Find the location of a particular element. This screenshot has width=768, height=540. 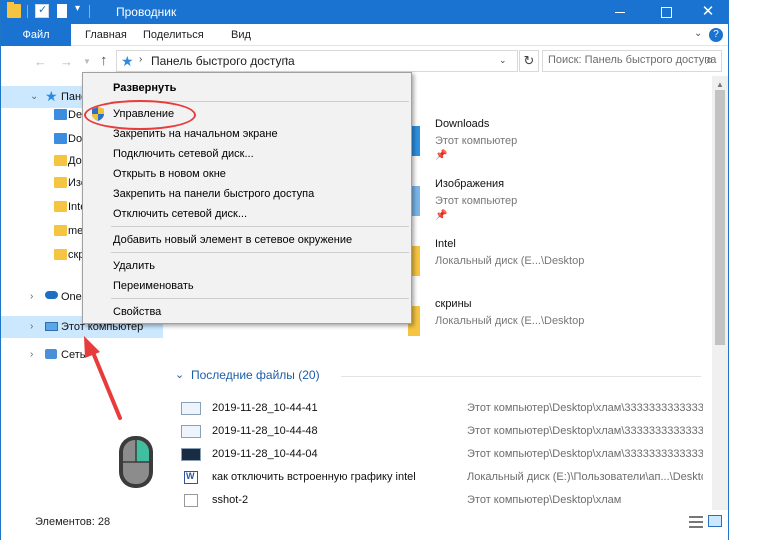

back-arrow-icon: ← is located at coordinates (40, 61).